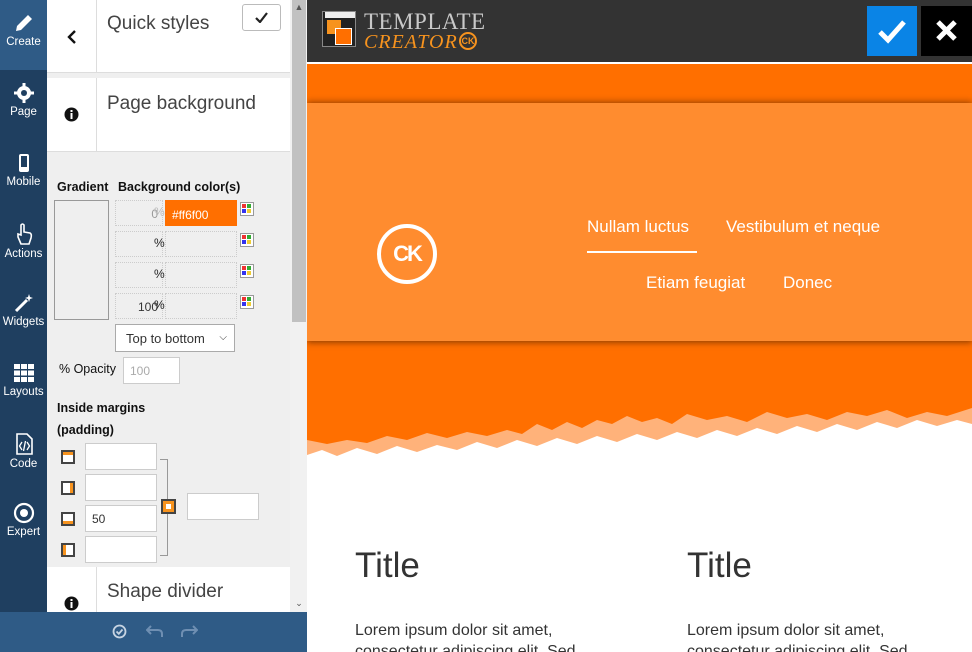  What do you see at coordinates (23, 23) in the screenshot?
I see `pencil-icon` at bounding box center [23, 23].